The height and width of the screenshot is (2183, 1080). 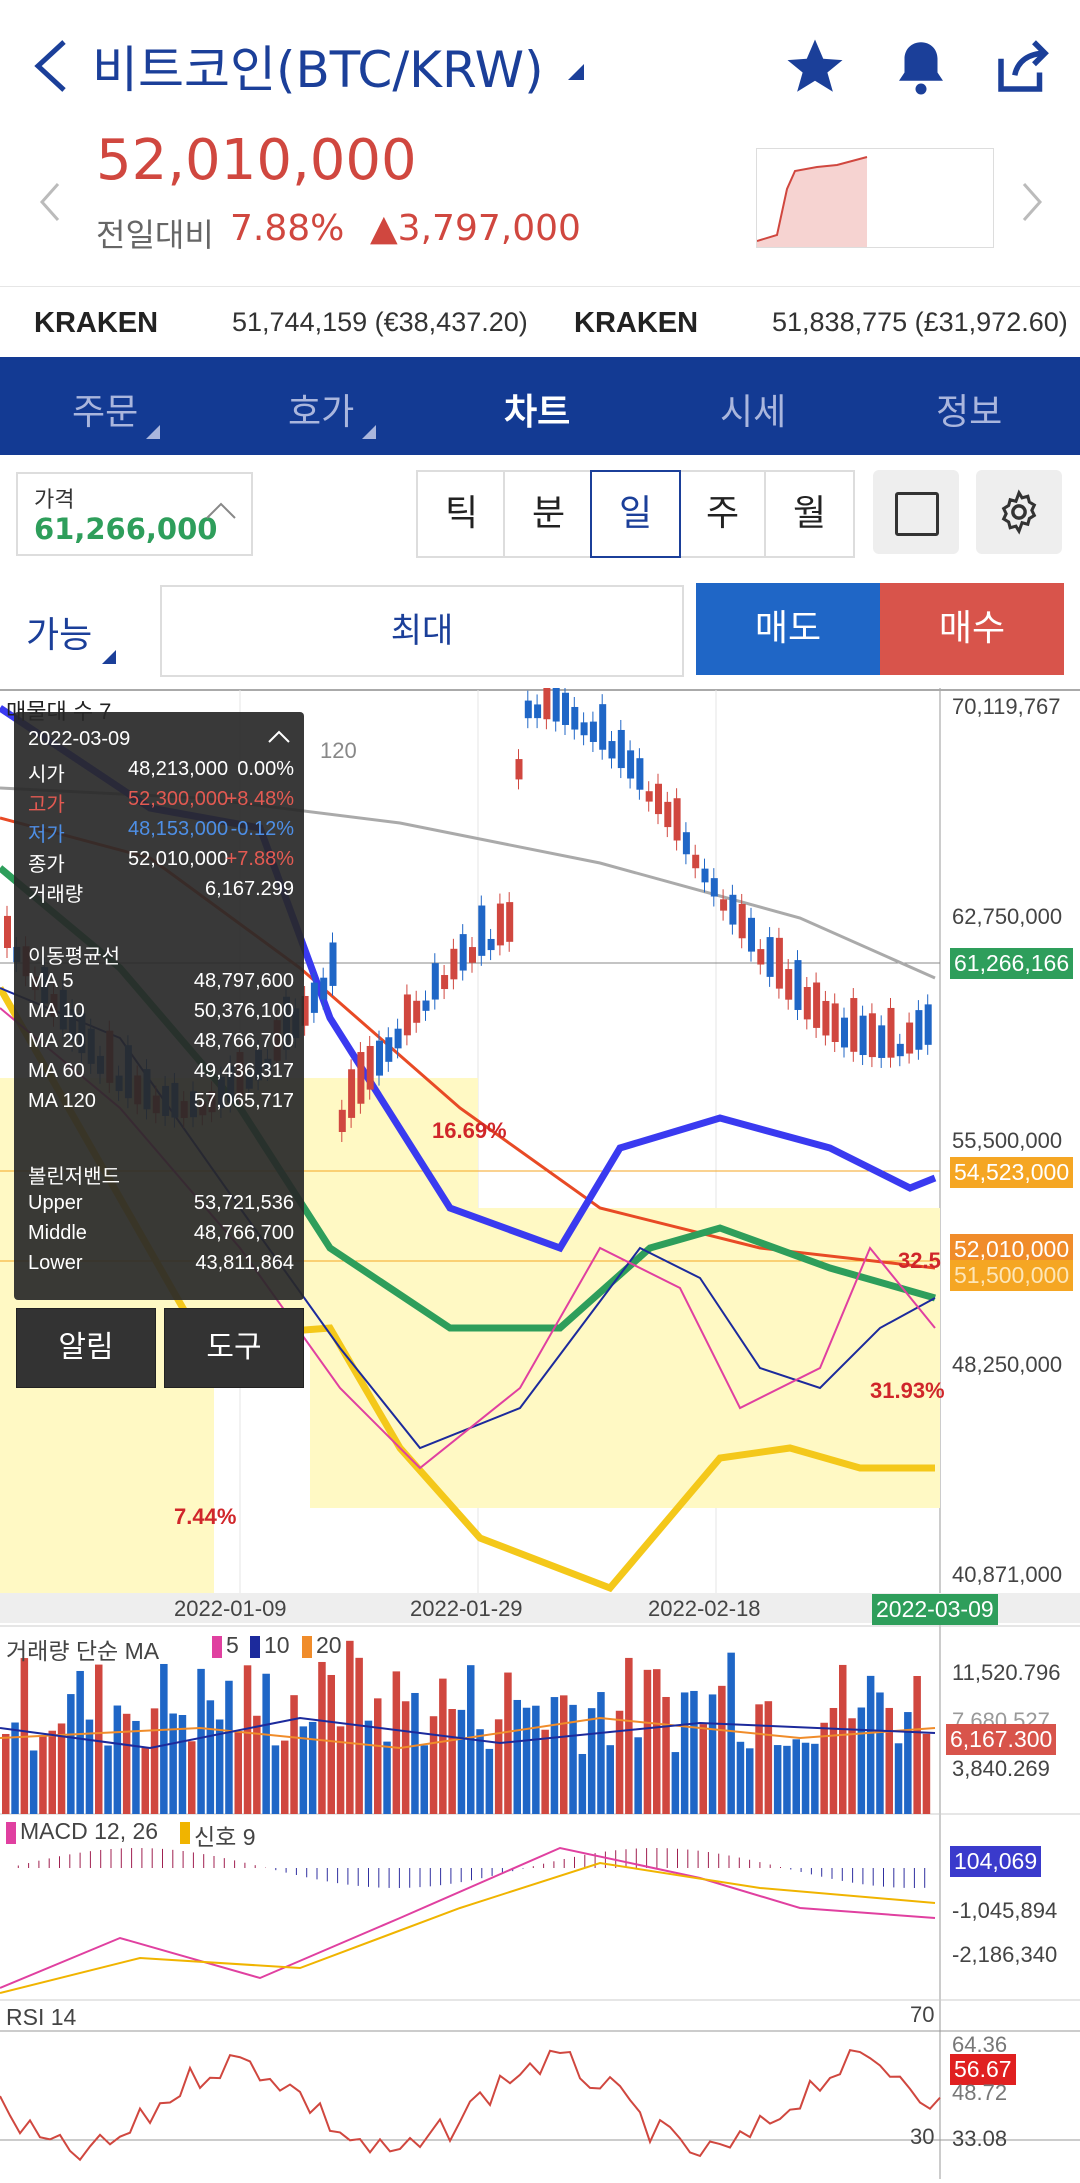 I want to click on volume-label: 거래량 단순 MA, so click(x=83, y=1651).